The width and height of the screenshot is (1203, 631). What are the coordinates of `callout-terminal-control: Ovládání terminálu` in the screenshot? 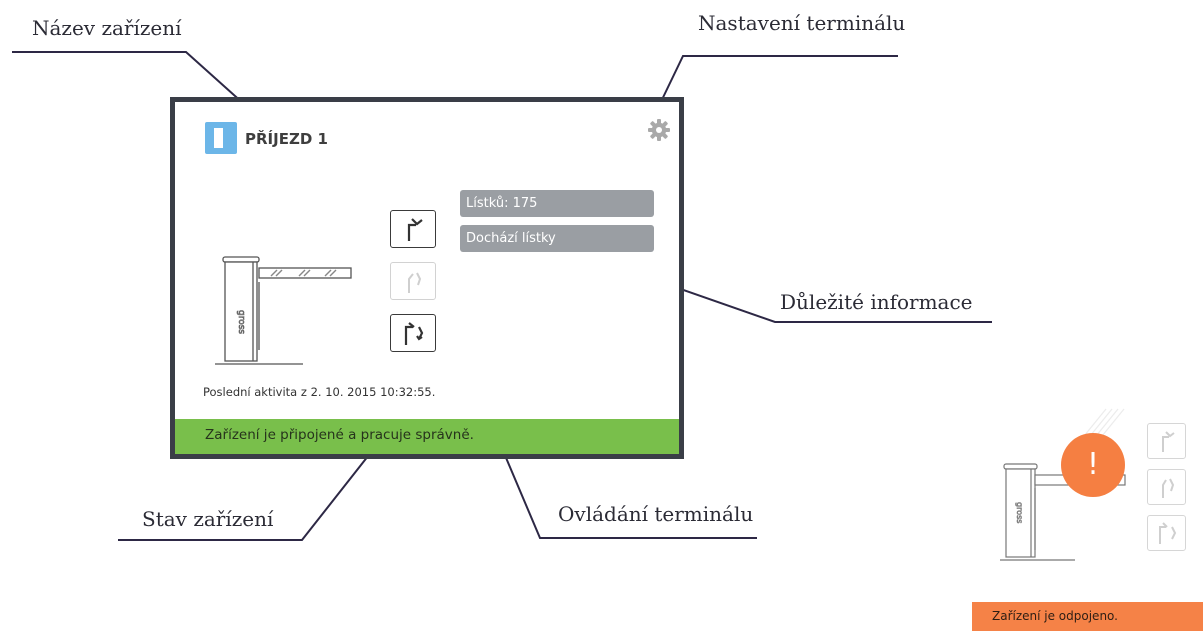 It's located at (656, 514).